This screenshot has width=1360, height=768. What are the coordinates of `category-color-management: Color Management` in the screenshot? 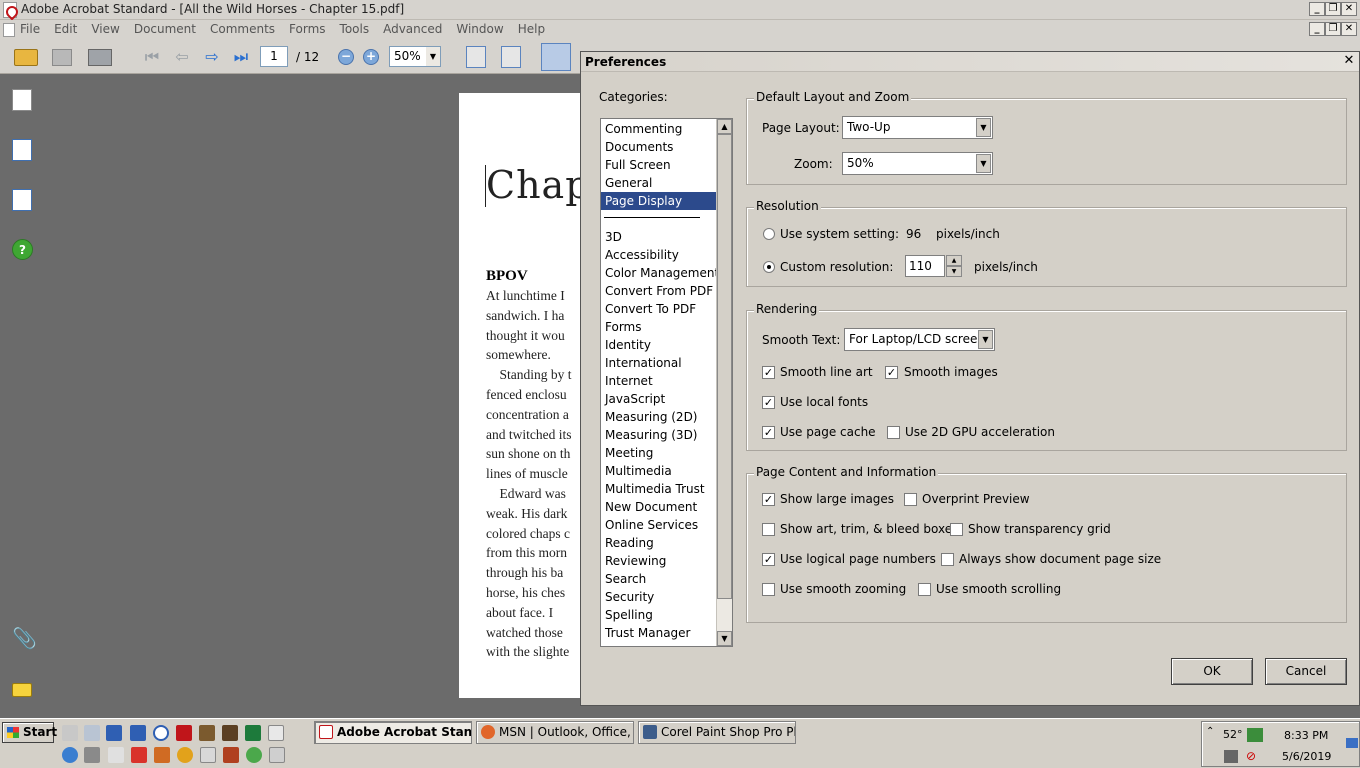 It's located at (660, 273).